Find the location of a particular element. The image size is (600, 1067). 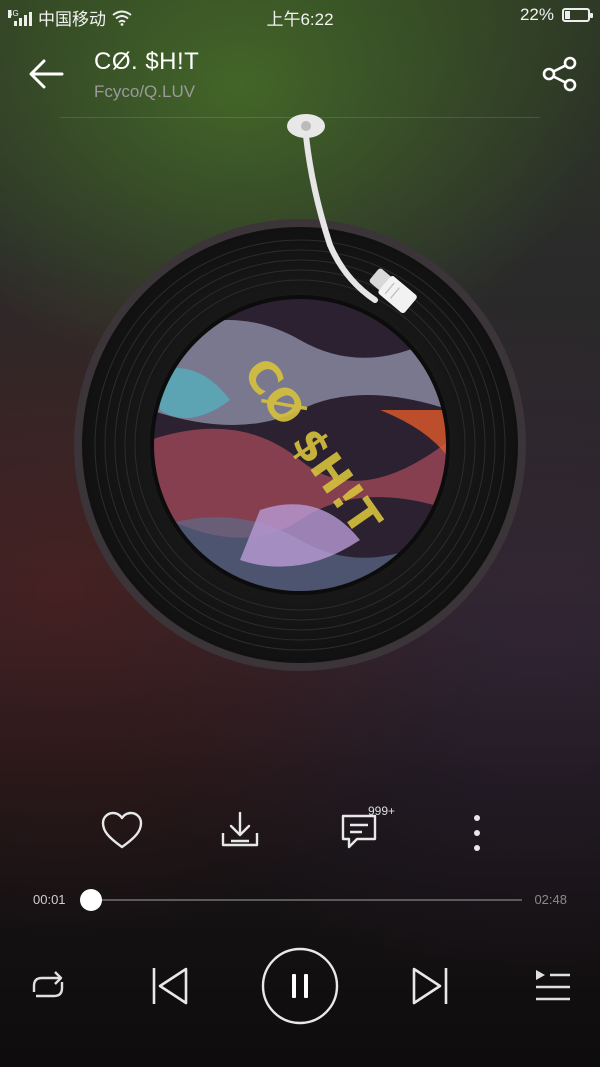

total-time: 02:48 is located at coordinates (550, 899).